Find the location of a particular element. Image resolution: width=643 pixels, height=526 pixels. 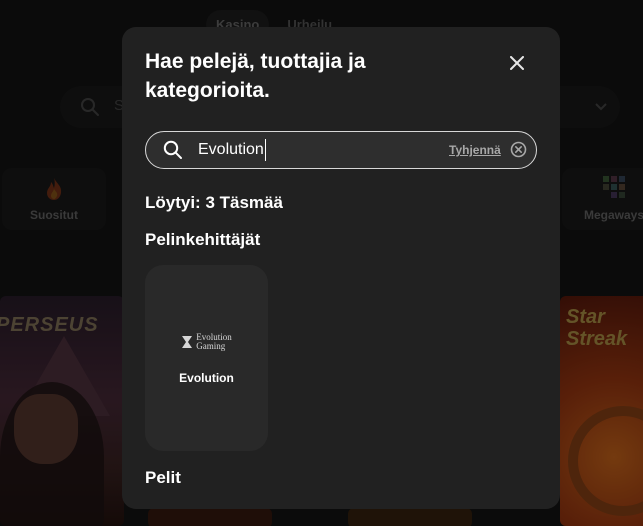

logo-text: Gaming is located at coordinates (211, 346).